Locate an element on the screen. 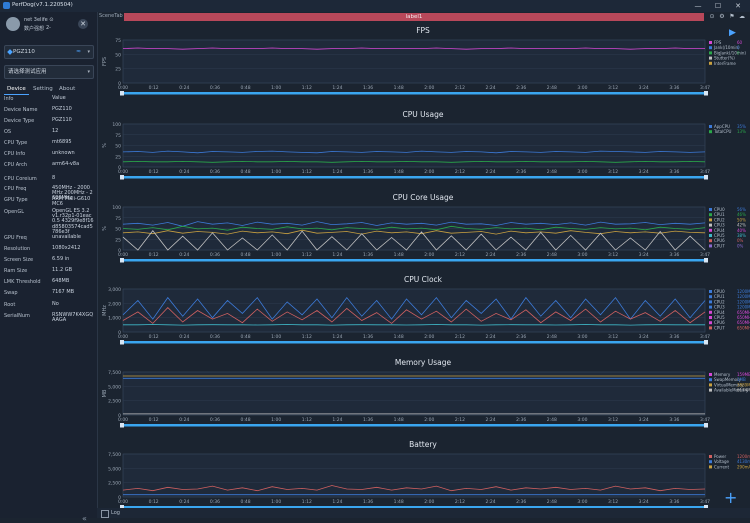 The image size is (750, 523). current-value: 290mA is located at coordinates (743, 466).